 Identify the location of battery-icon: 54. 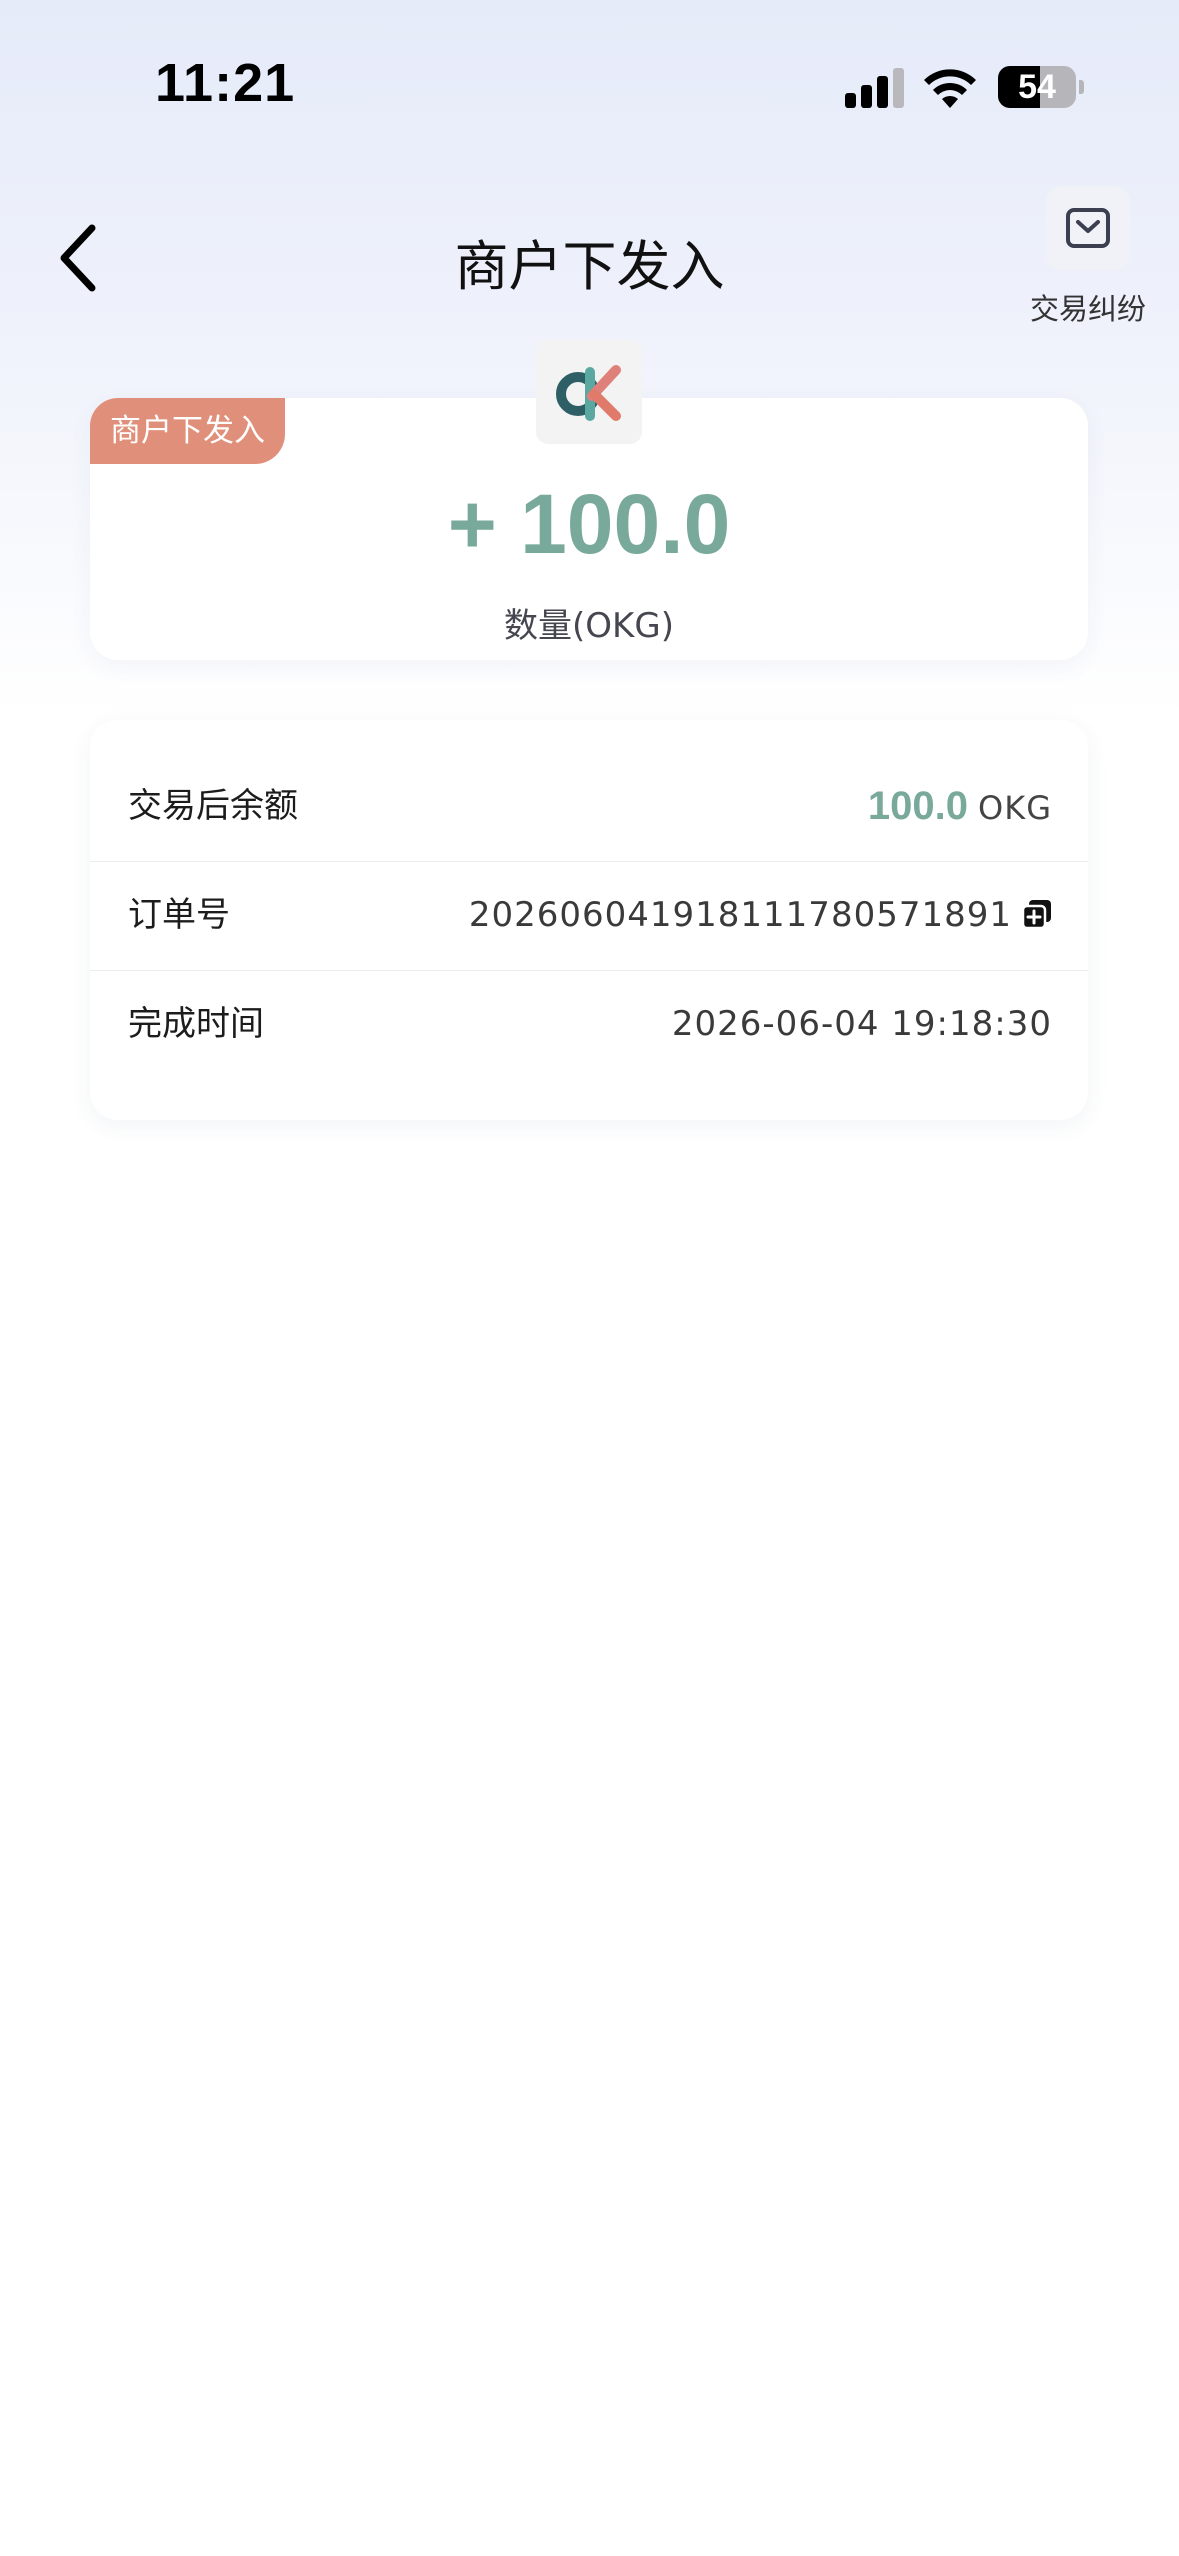
(1037, 87).